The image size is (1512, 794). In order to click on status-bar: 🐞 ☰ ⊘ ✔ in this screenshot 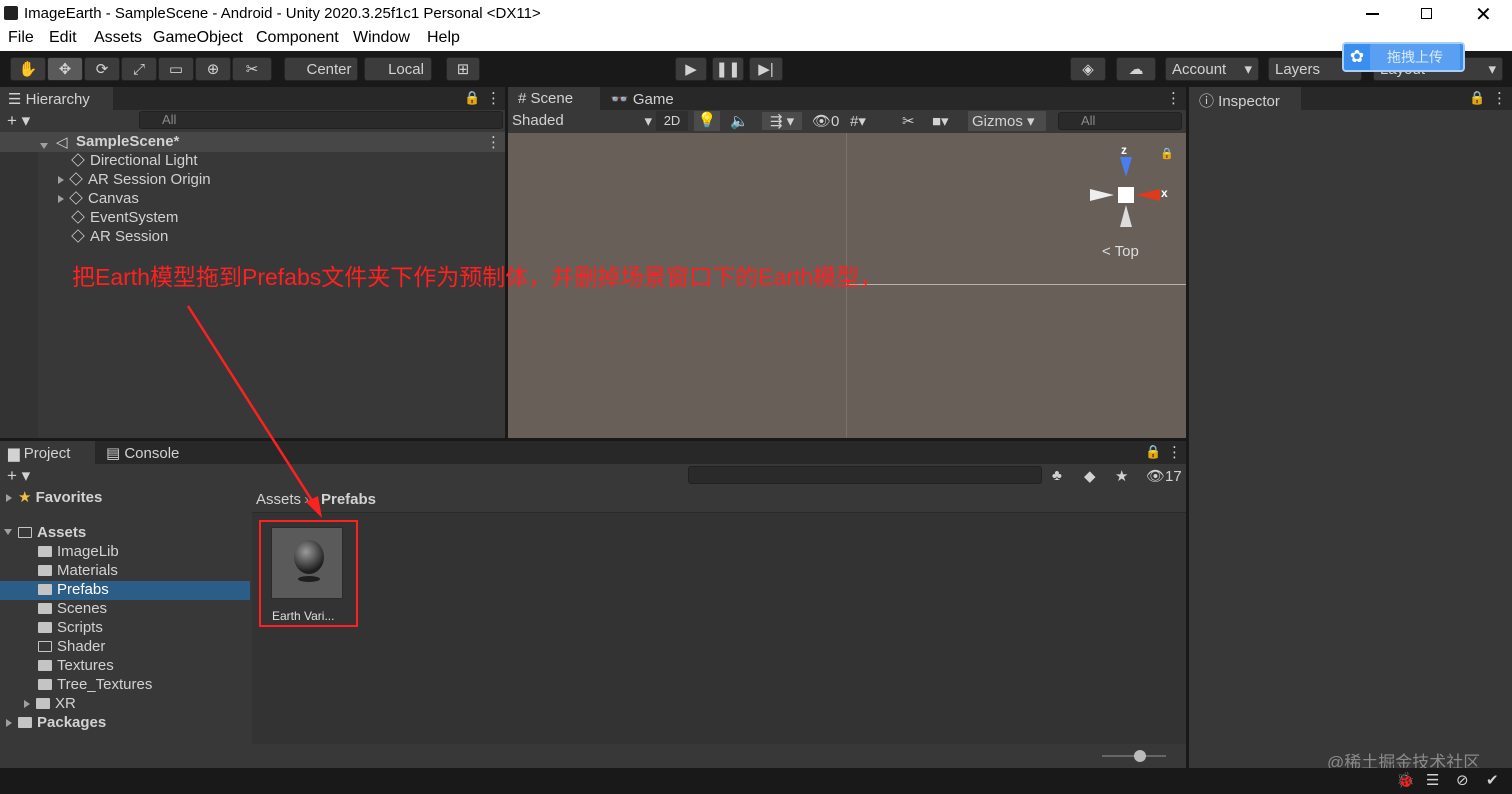, I will do `click(756, 781)`.